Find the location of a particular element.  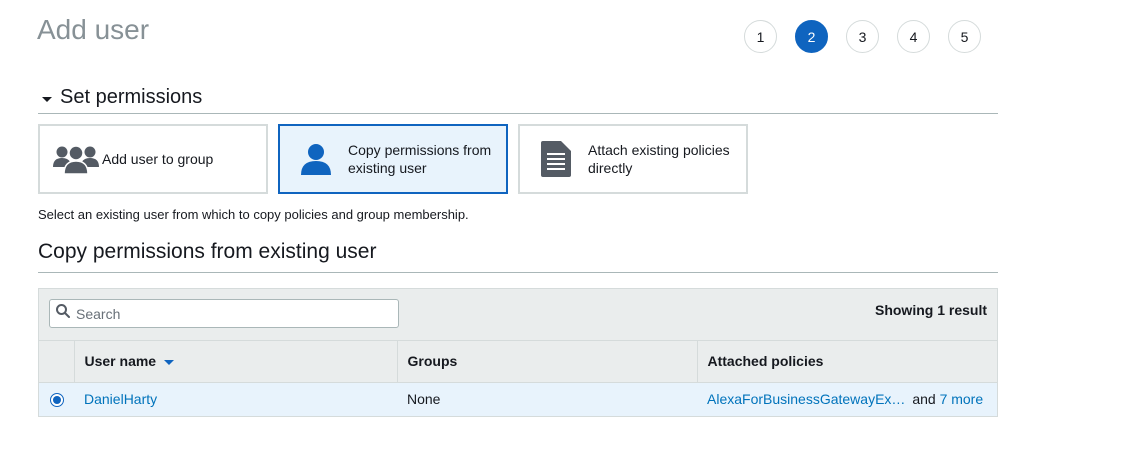

wizard-steps: 1 2 3 4 5 is located at coordinates (862, 36).